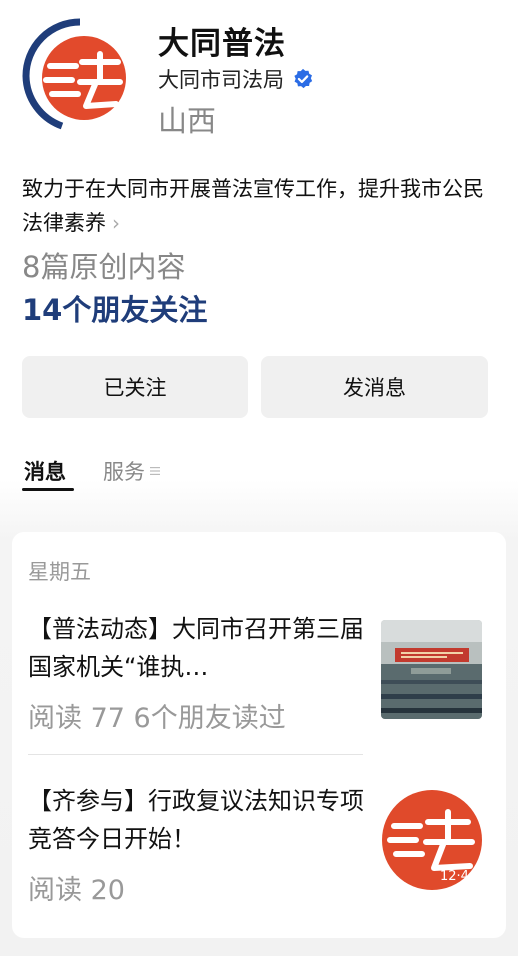 The image size is (518, 956). Describe the element at coordinates (124, 472) in the screenshot. I see `tab-services-label: 服务` at that location.